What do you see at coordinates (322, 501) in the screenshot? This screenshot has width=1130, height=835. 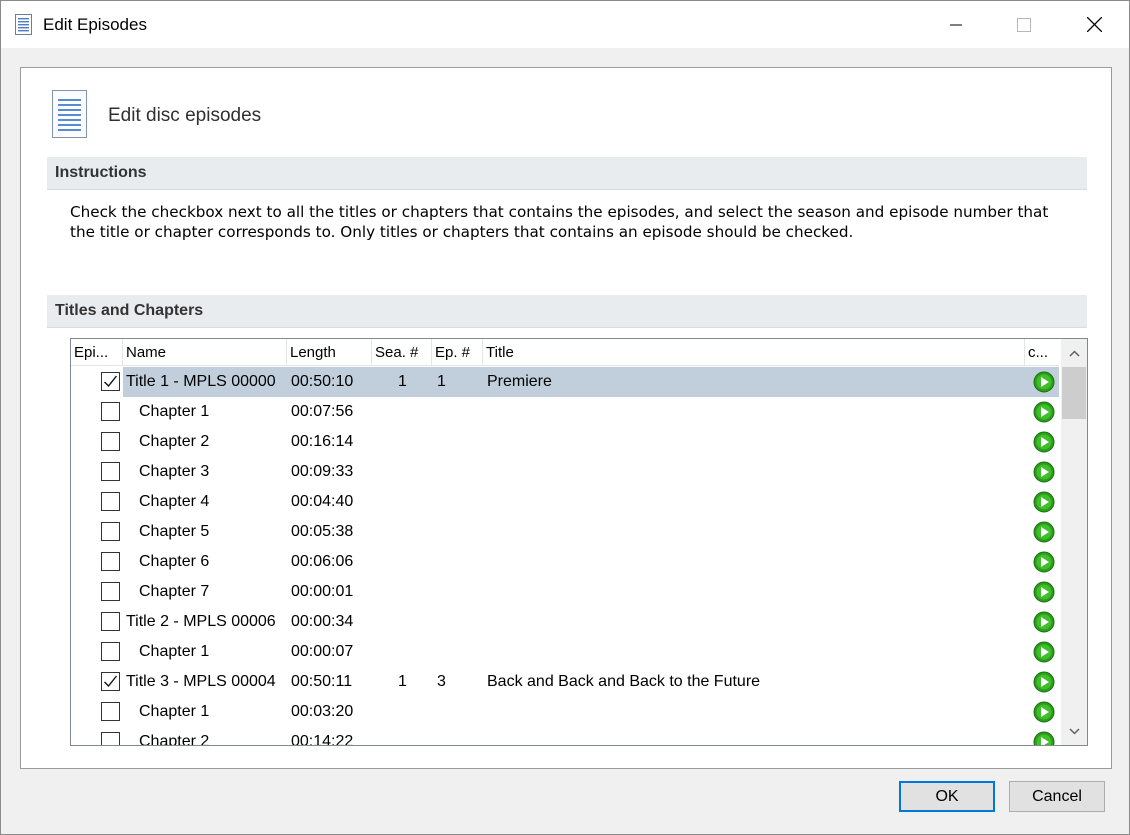 I see `row-length: 00:04:40` at bounding box center [322, 501].